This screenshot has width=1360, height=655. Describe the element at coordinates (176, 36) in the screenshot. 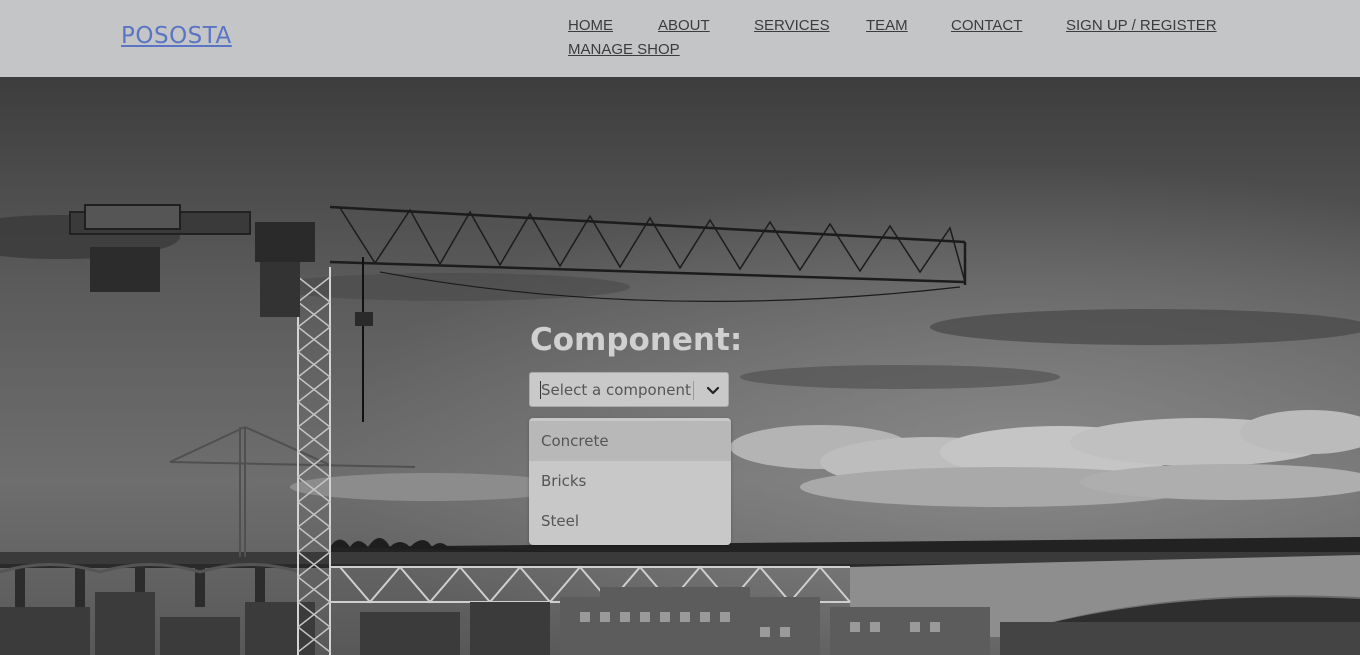

I see `site-logo-link: POSOSTA` at that location.